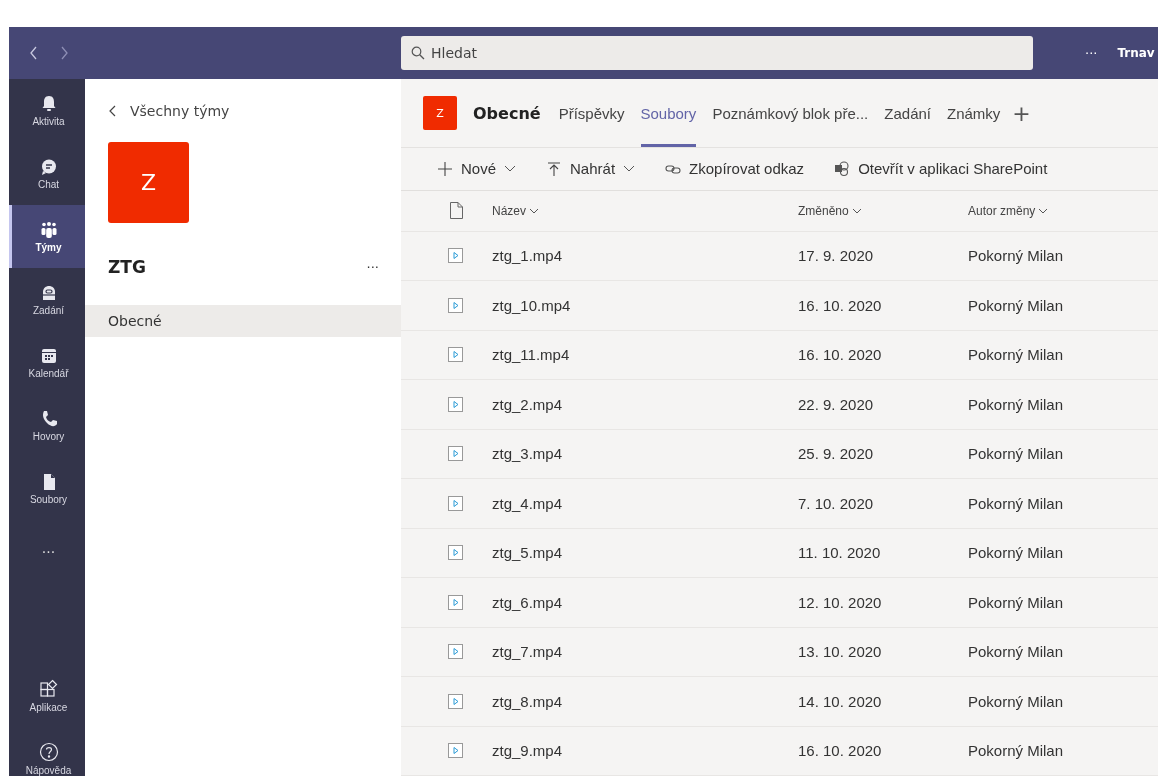 This screenshot has width=1158, height=776. Describe the element at coordinates (836, 404) in the screenshot. I see `modified-date: 22. 9. 2020` at that location.